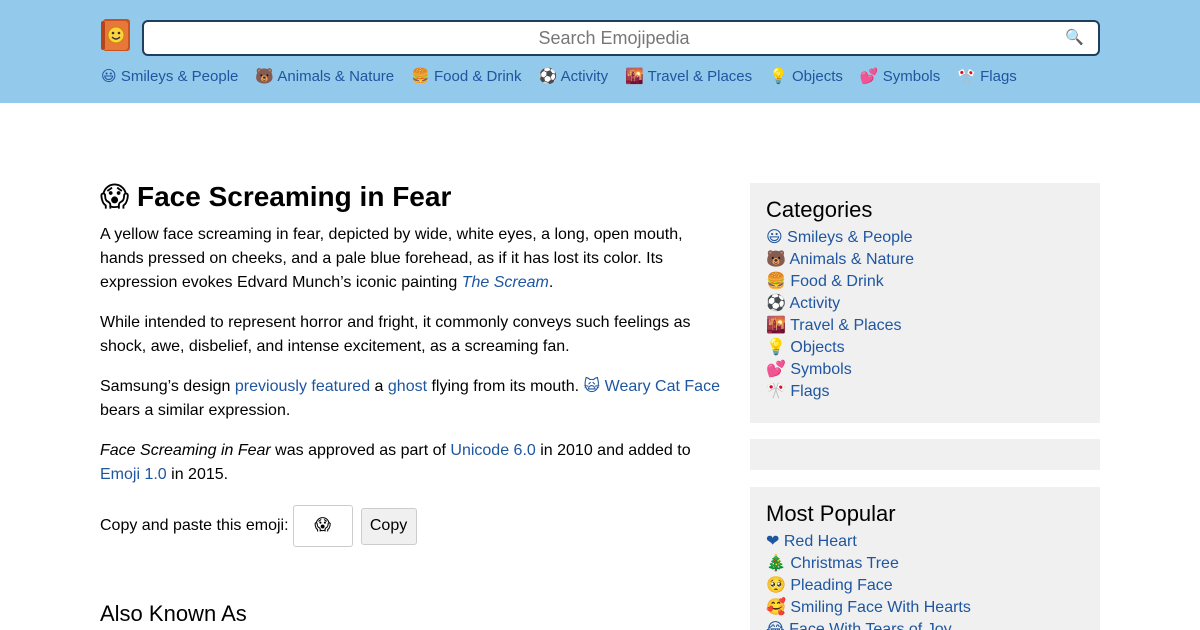 The height and width of the screenshot is (630, 1200). Describe the element at coordinates (925, 608) in the screenshot. I see `popular-item-smiling-face-with-hearts: 🥰 Smiling Face With Hearts` at that location.